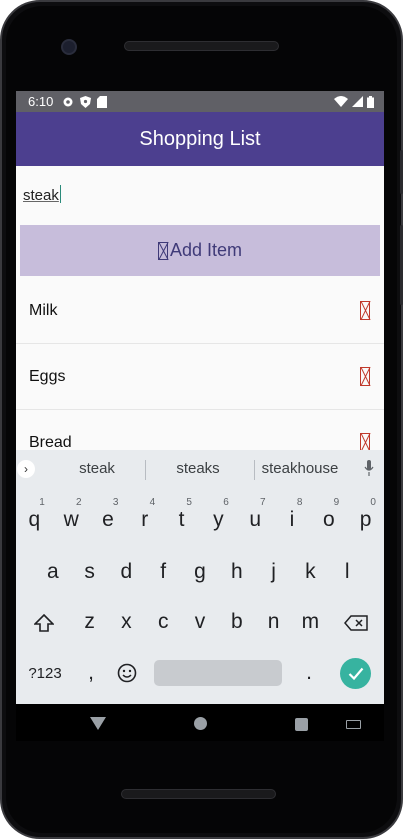 The image size is (403, 839). I want to click on symbols-key: ?123, so click(45, 673).